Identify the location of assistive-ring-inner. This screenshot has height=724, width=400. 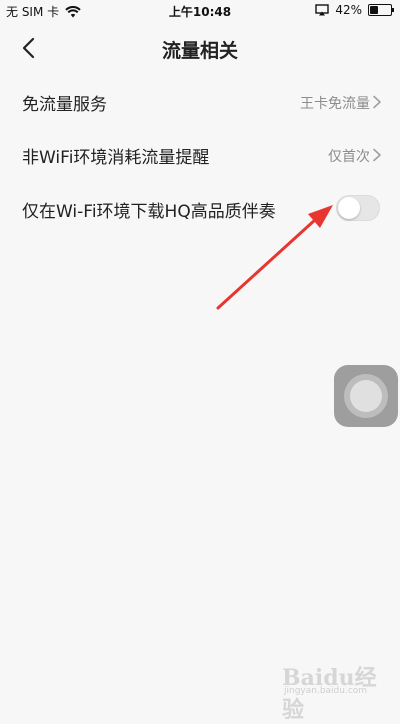
(366, 396).